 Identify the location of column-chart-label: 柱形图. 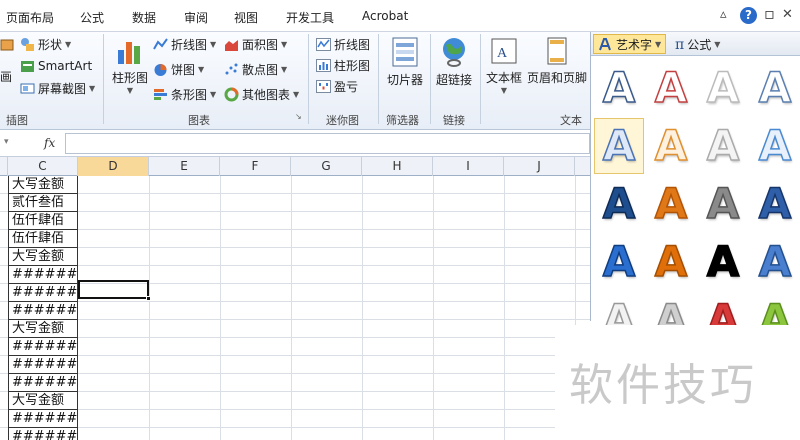
(129, 78).